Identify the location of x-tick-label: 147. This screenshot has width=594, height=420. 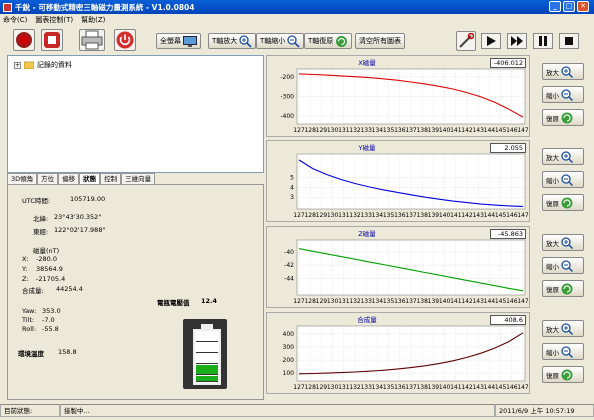
(523, 301).